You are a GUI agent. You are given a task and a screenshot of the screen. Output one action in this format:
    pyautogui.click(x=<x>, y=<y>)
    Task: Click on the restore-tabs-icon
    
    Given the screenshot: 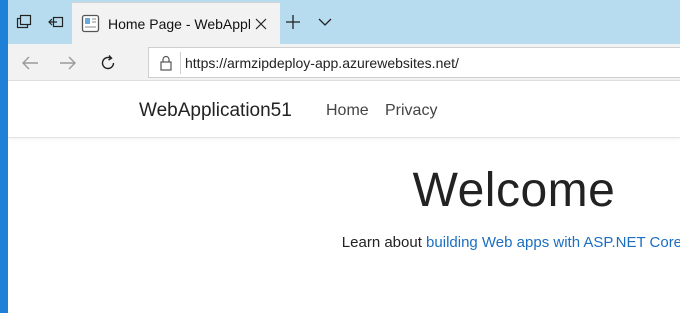 What is the action you would take?
    pyautogui.click(x=56, y=22)
    